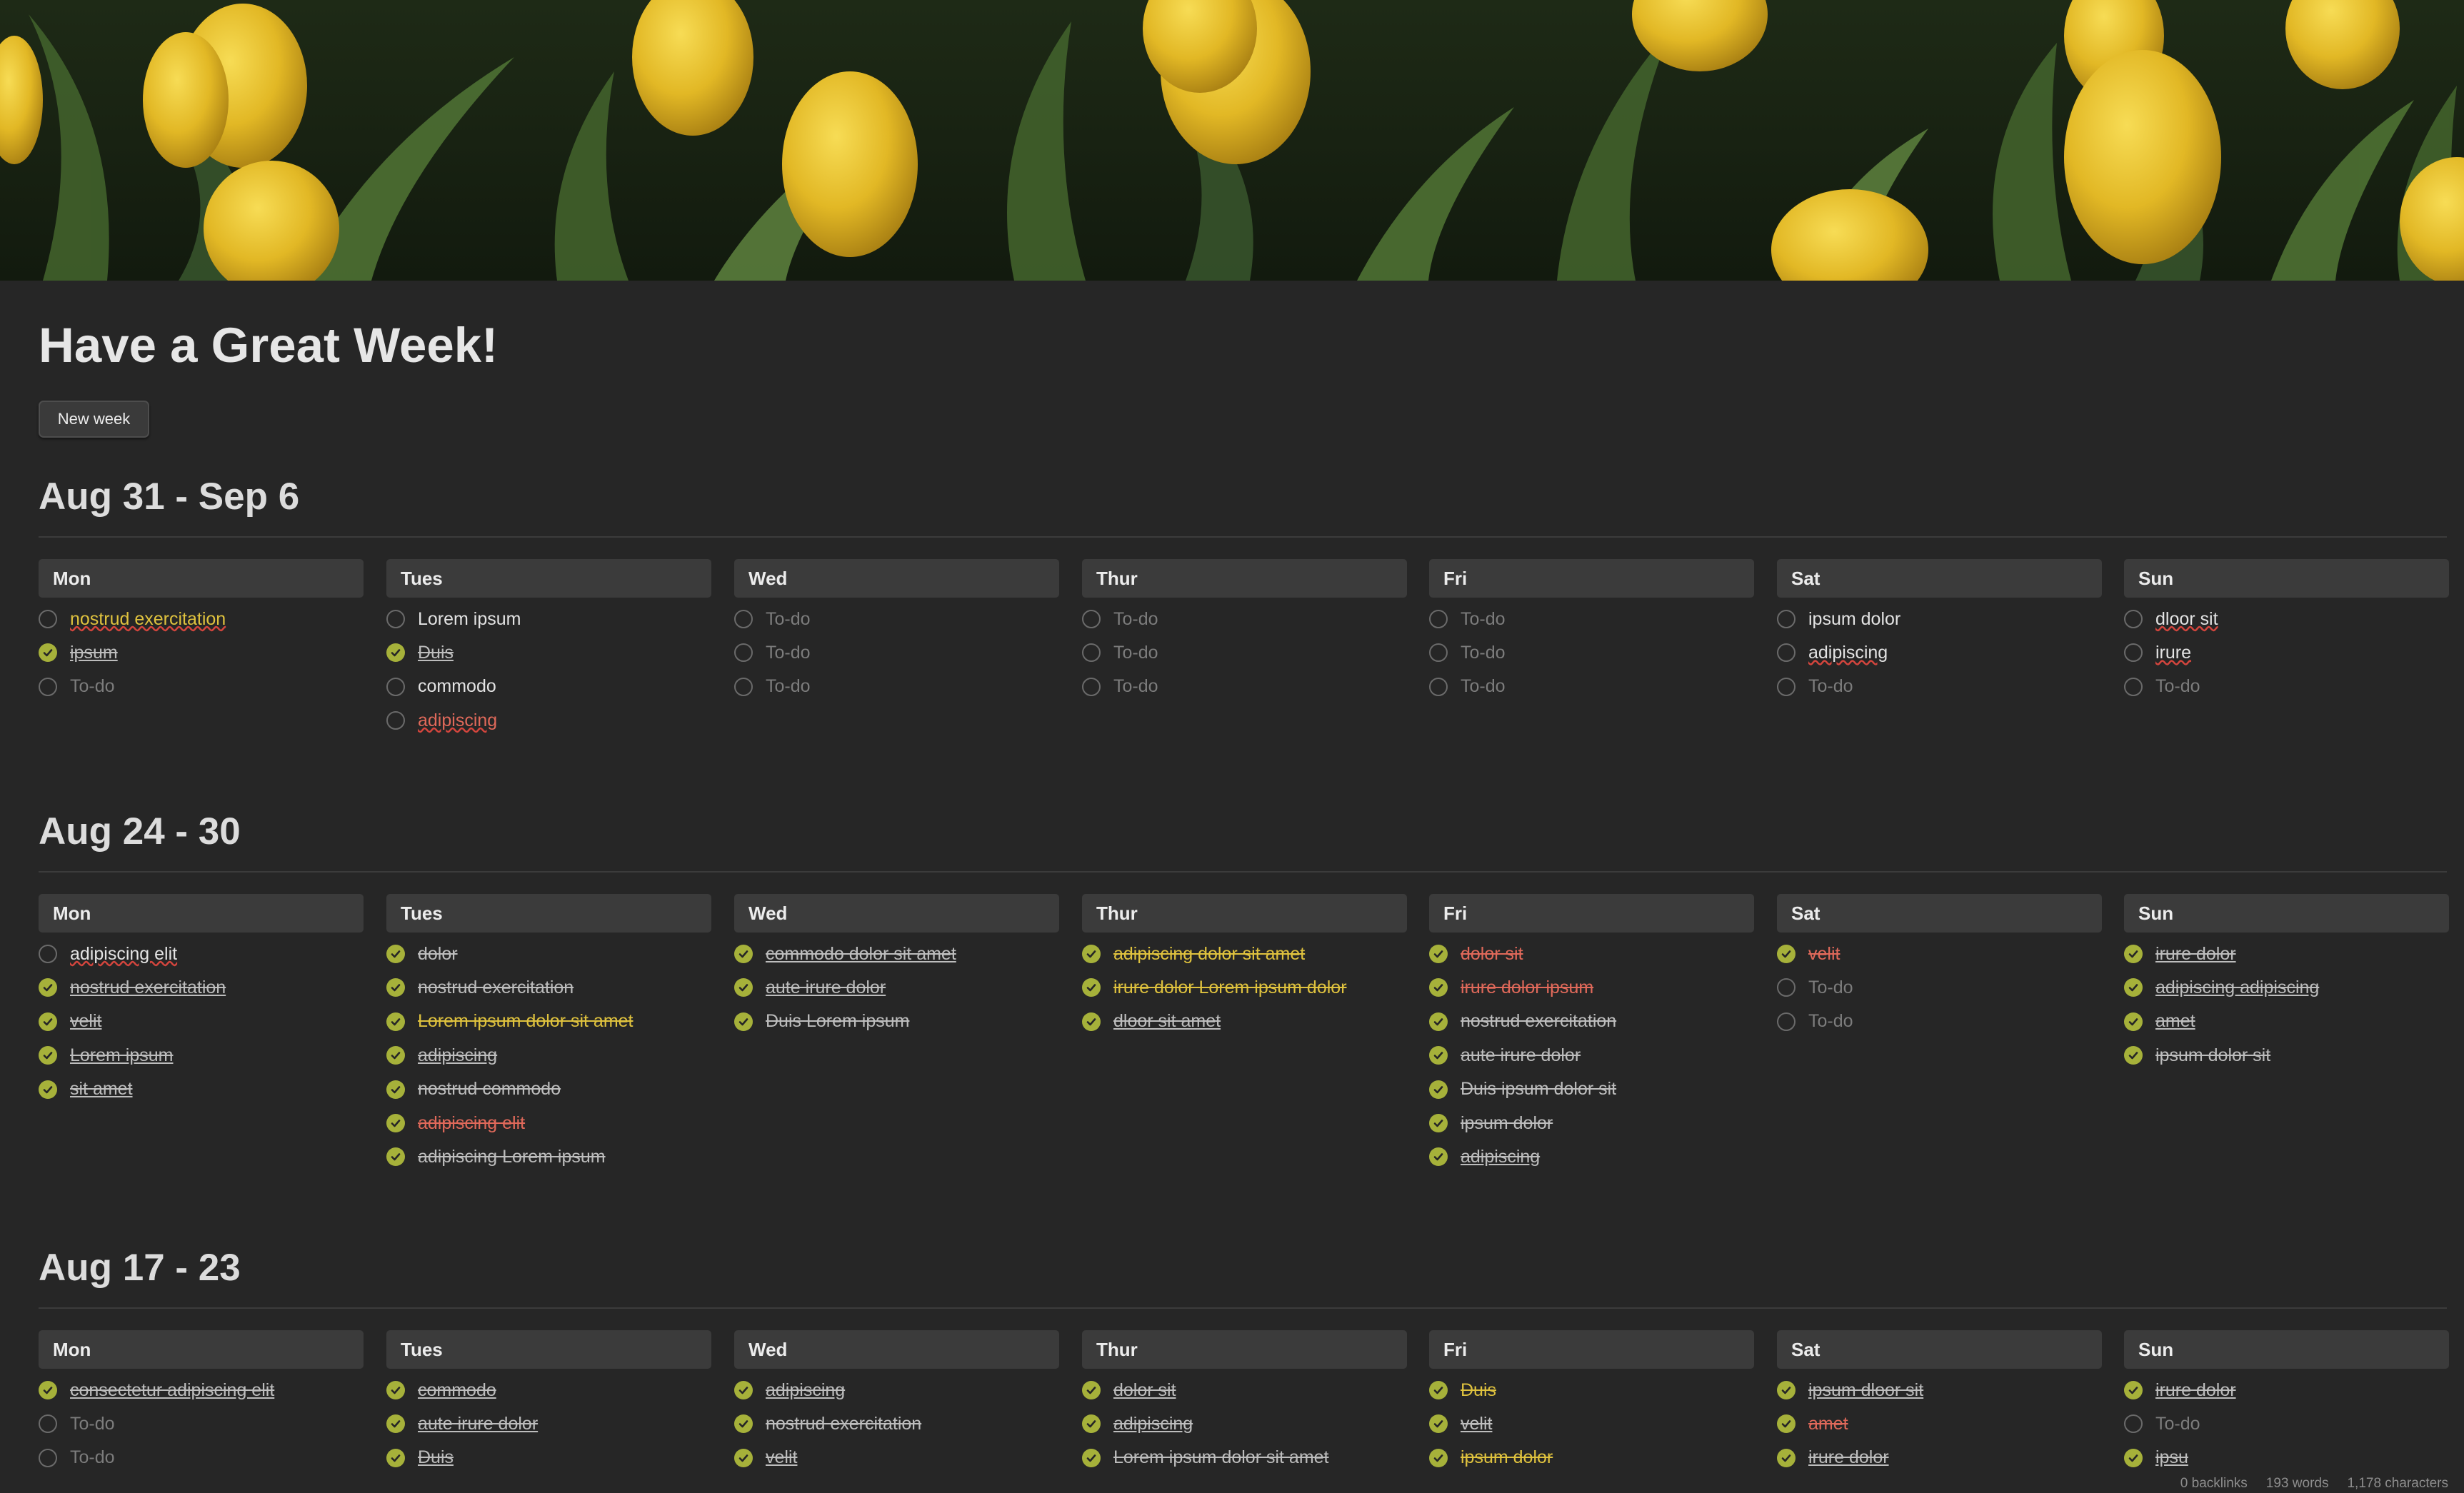  What do you see at coordinates (457, 686) in the screenshot?
I see `todo-label: commodo` at bounding box center [457, 686].